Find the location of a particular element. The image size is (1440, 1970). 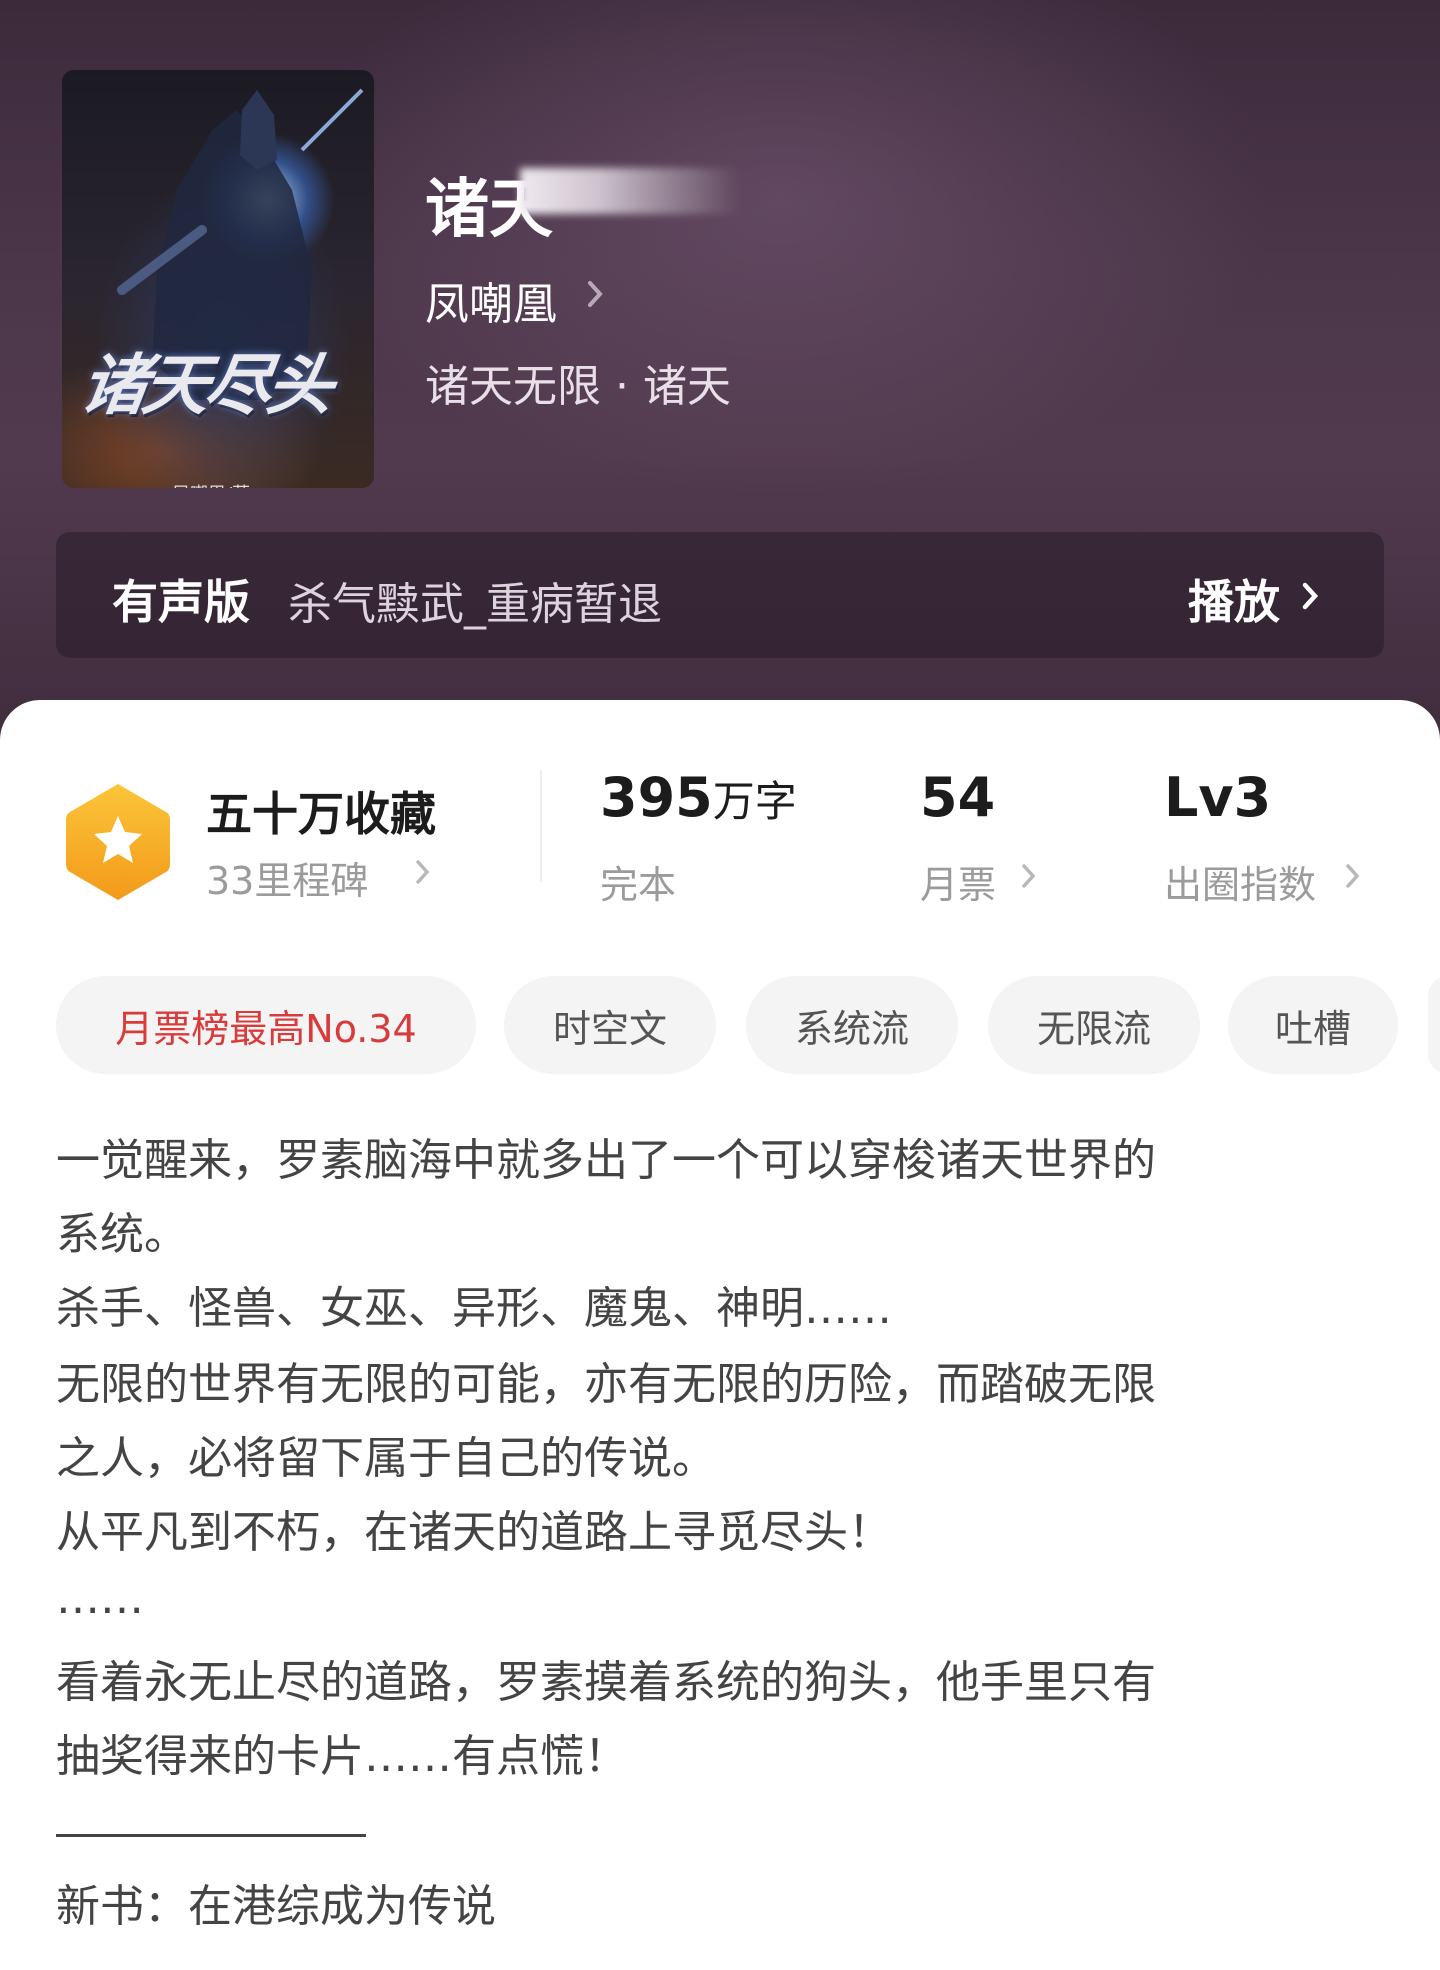

description-line: 系统。 is located at coordinates (122, 1234).